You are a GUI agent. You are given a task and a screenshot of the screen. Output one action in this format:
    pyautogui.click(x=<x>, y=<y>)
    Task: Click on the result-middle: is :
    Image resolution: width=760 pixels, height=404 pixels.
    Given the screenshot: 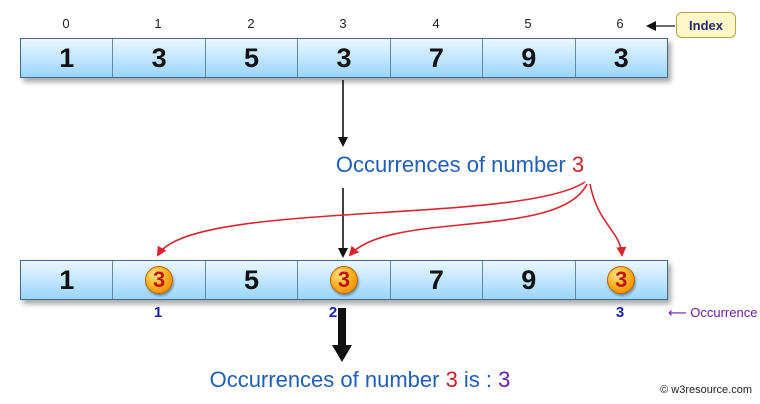 What is the action you would take?
    pyautogui.click(x=478, y=379)
    